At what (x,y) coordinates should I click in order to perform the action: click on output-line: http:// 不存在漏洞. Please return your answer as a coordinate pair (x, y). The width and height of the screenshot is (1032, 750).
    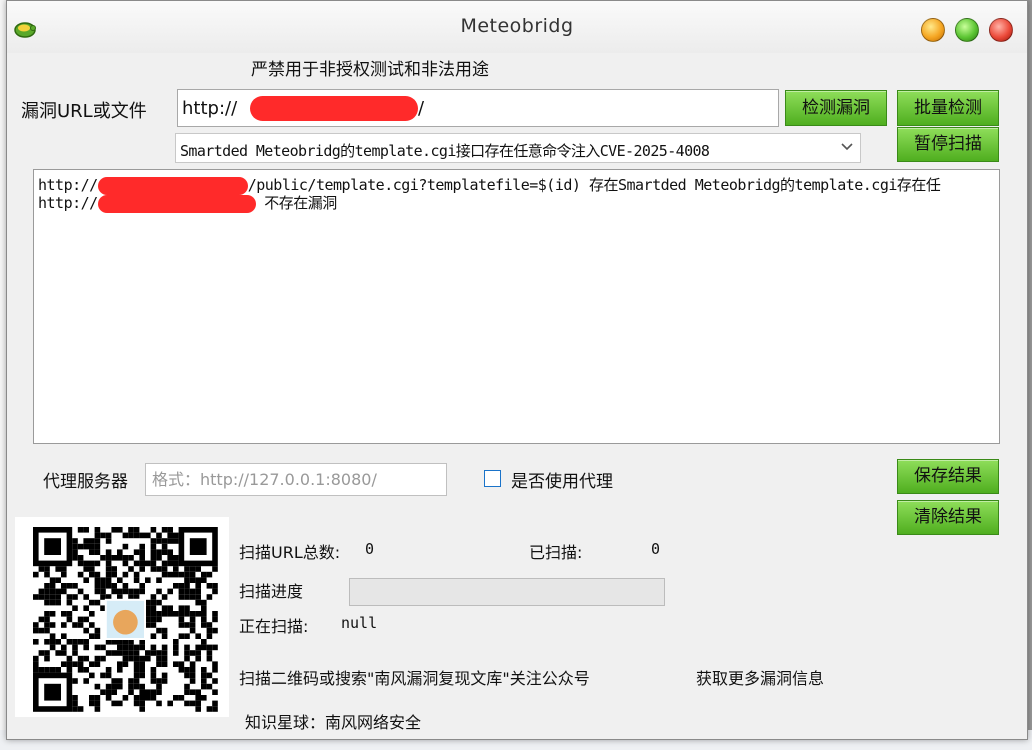
    Looking at the image, I should click on (187, 202).